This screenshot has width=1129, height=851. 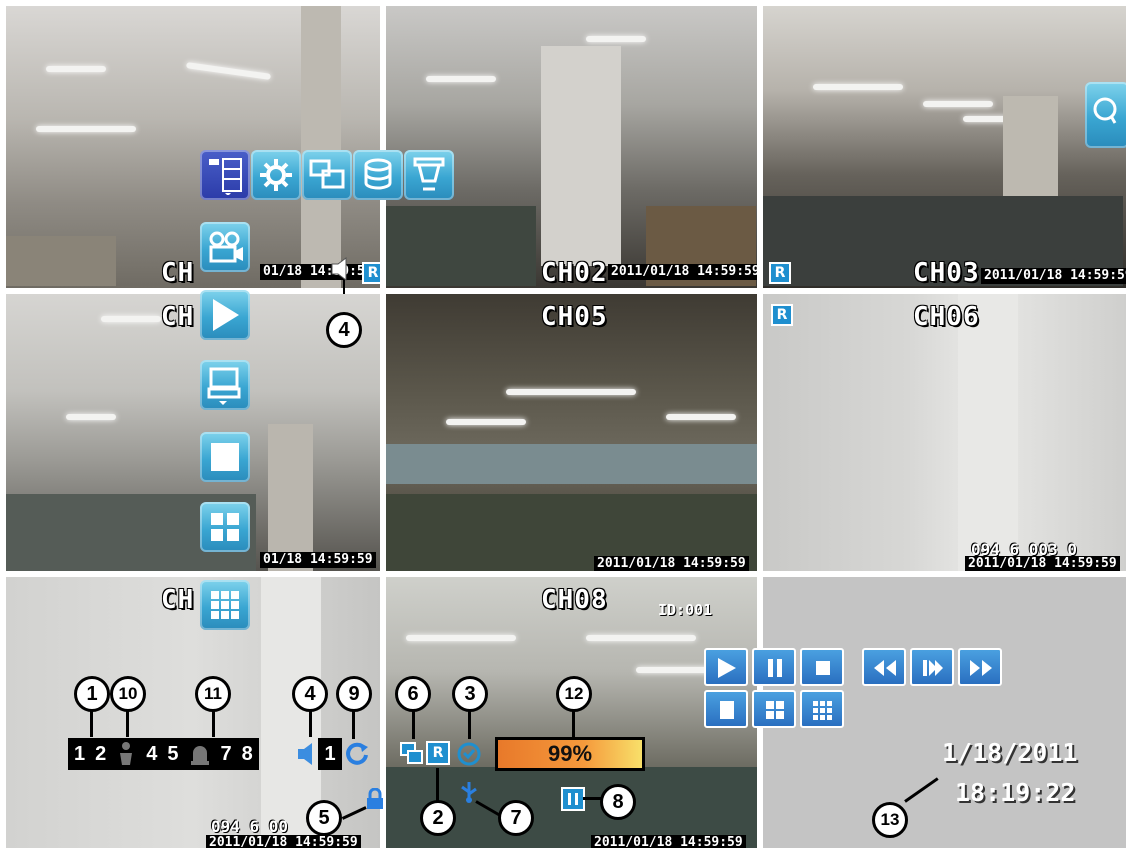 I want to click on fast-forward-icon, so click(x=981, y=668).